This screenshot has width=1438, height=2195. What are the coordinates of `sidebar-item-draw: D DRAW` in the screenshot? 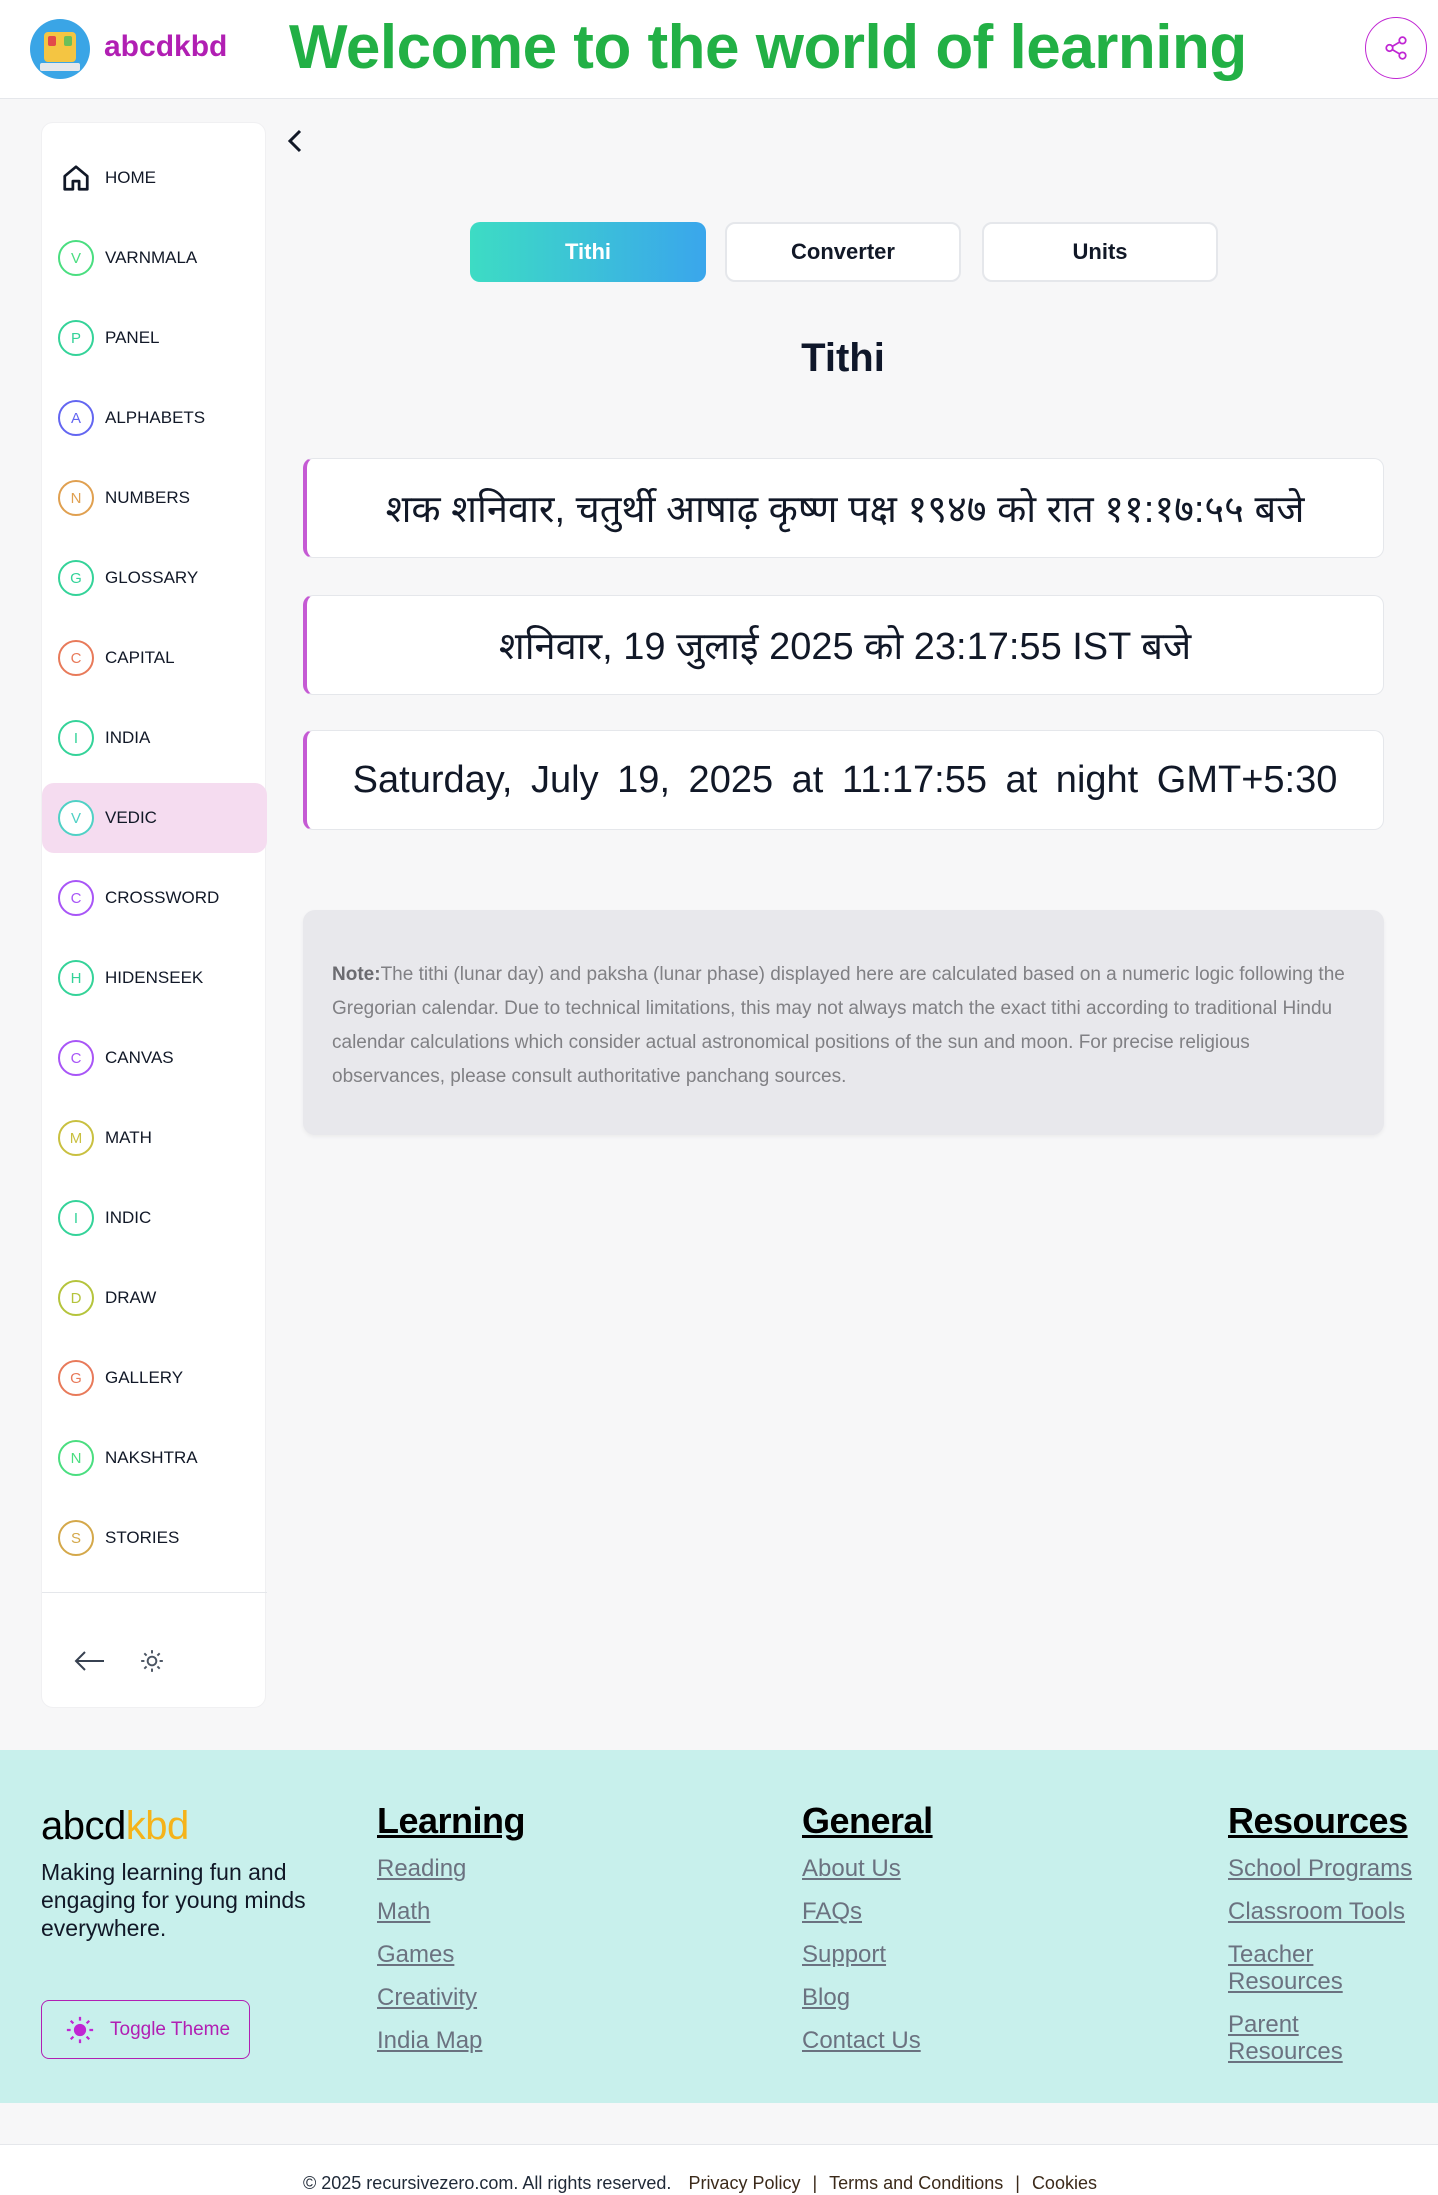 It's located at (154, 1298).